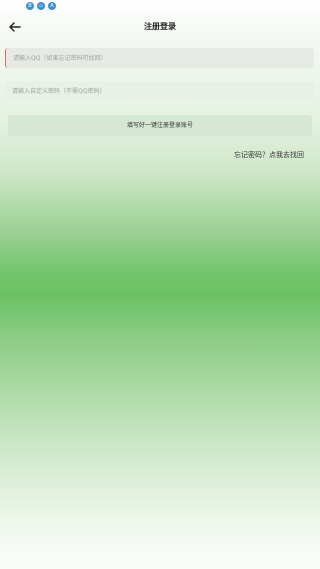 This screenshot has width=320, height=569. I want to click on notification-b-icon: B, so click(30, 6).